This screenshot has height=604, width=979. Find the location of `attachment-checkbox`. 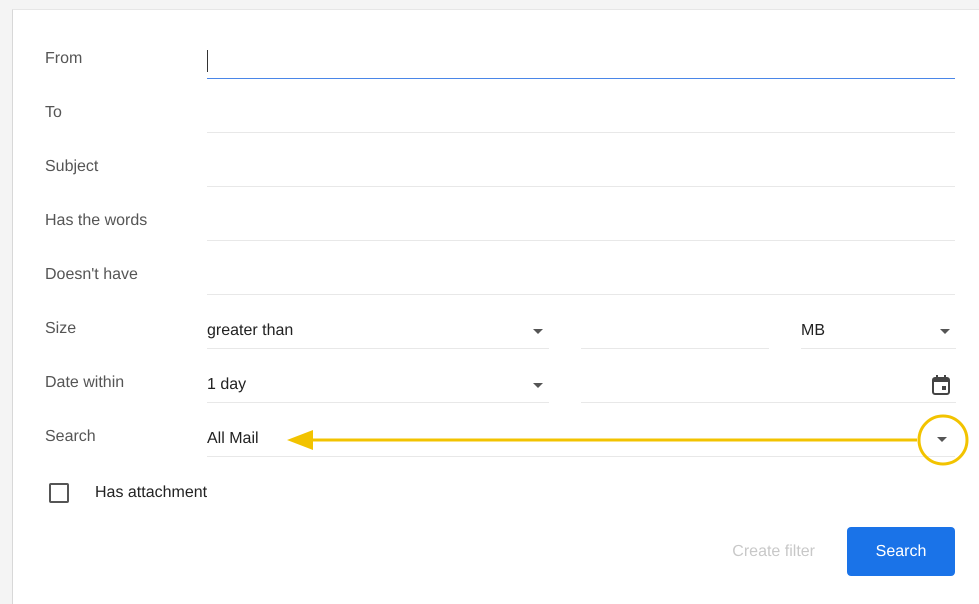

attachment-checkbox is located at coordinates (59, 493).